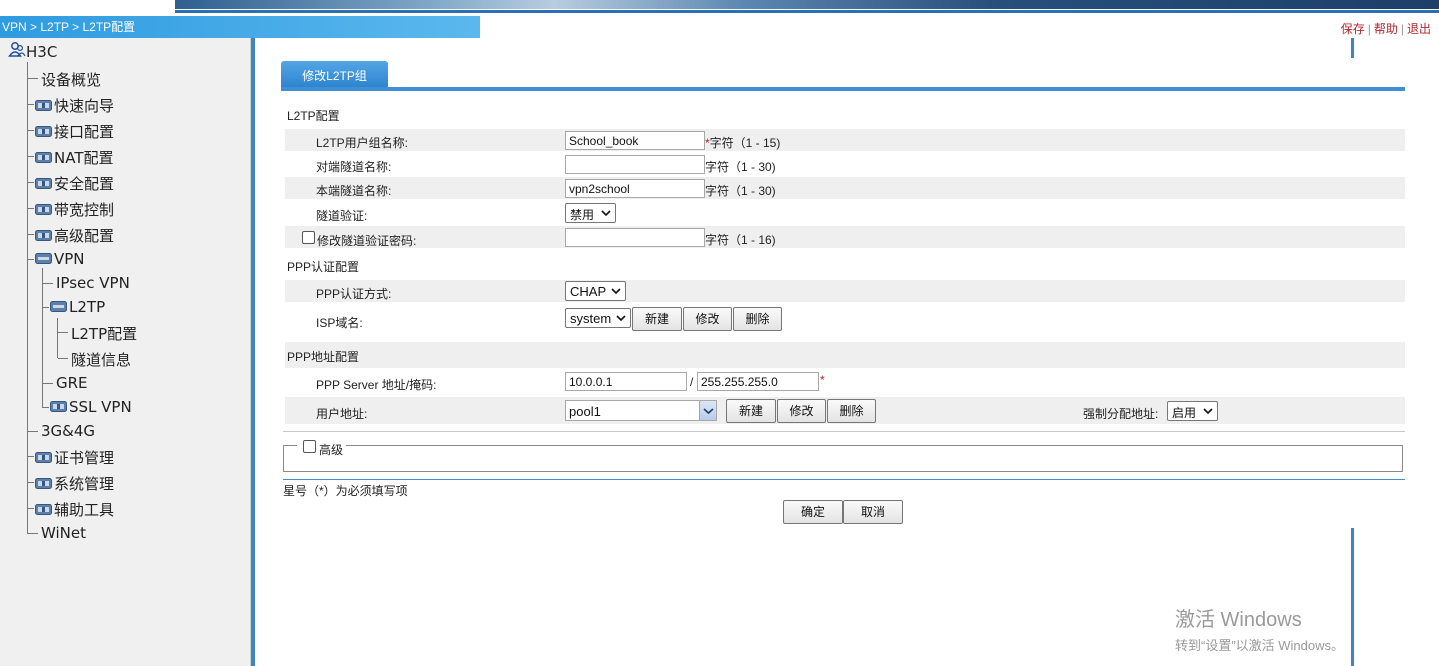 The image size is (1439, 666). I want to click on tab-underline, so click(843, 89).